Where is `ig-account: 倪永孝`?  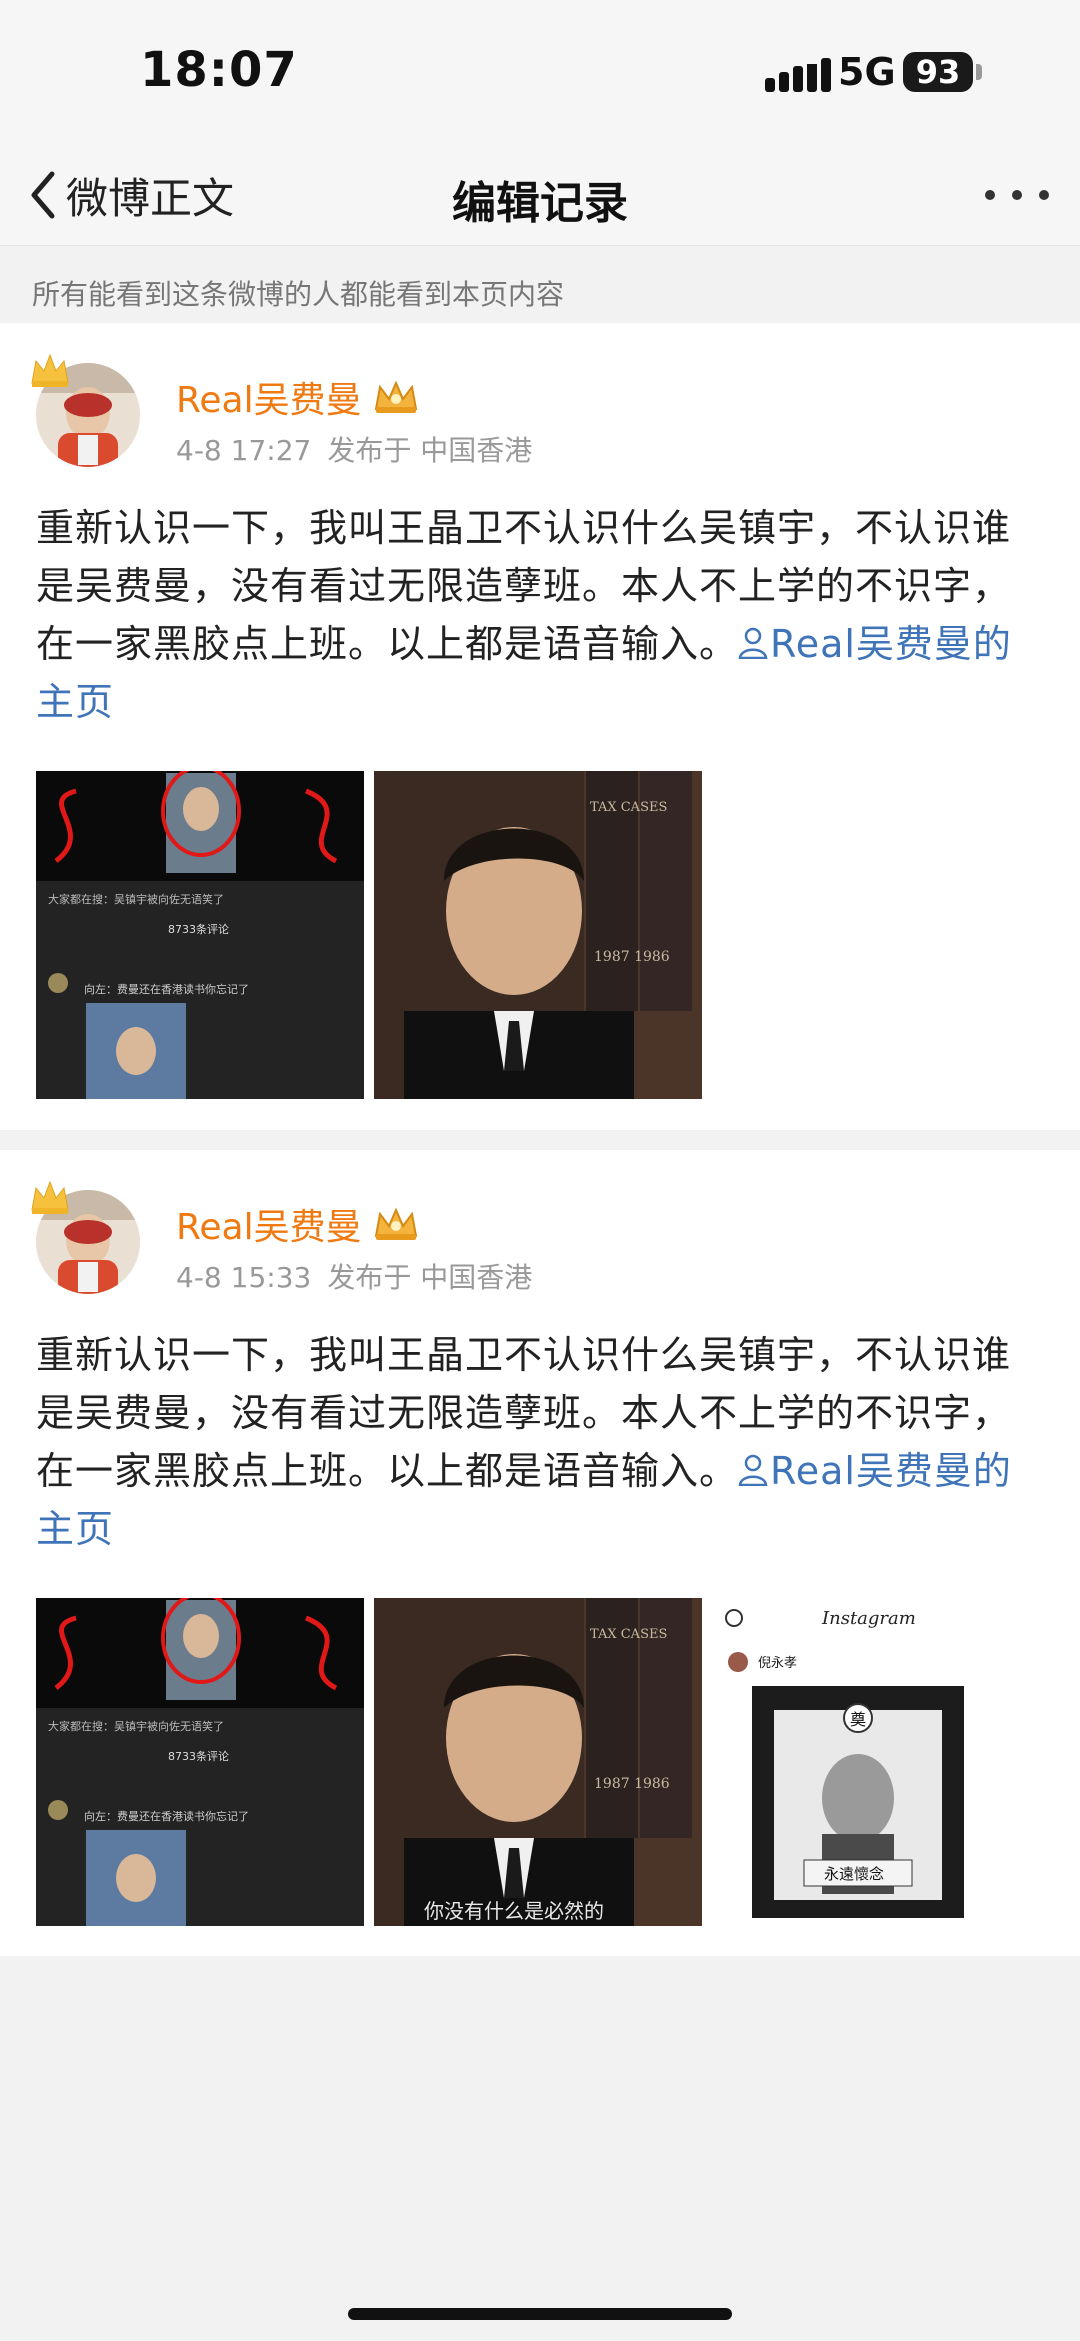 ig-account: 倪永孝 is located at coordinates (777, 1663).